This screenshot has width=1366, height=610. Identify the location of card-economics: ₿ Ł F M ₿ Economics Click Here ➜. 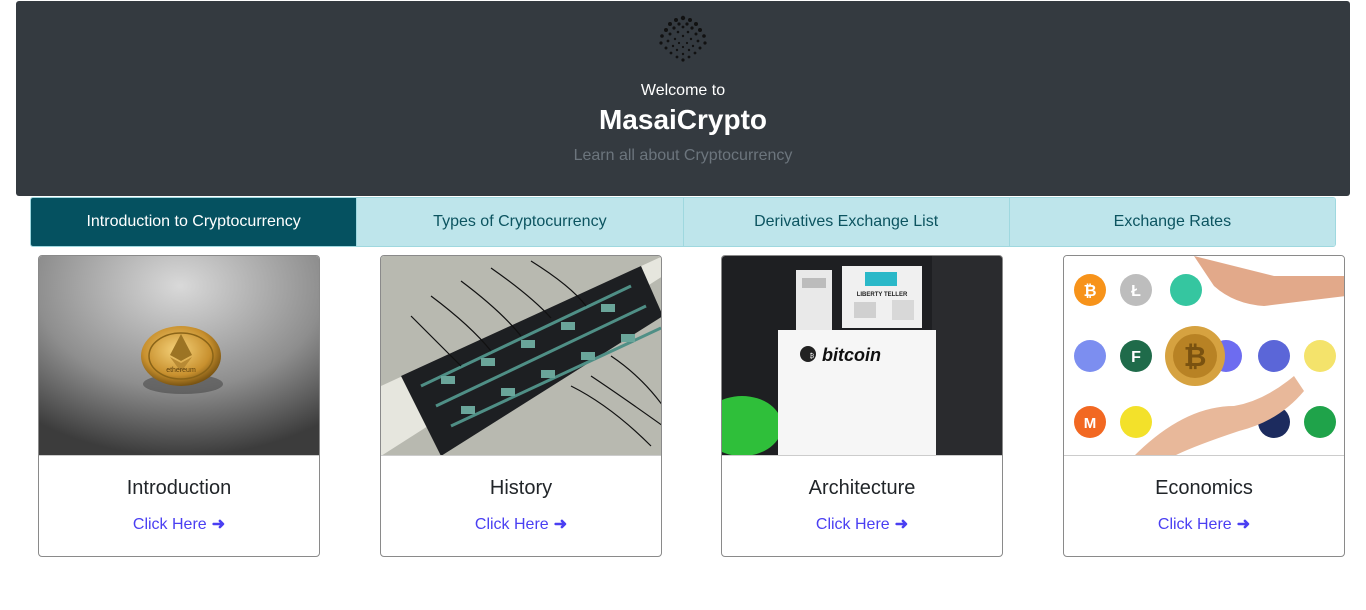
(1204, 406).